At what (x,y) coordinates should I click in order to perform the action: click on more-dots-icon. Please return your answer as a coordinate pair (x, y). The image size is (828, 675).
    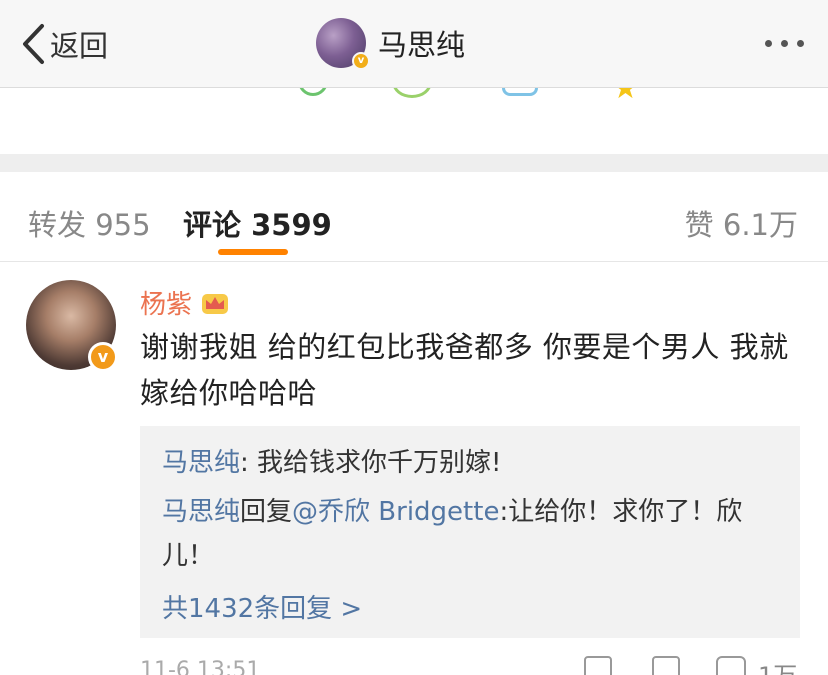
    Looking at the image, I should click on (784, 43).